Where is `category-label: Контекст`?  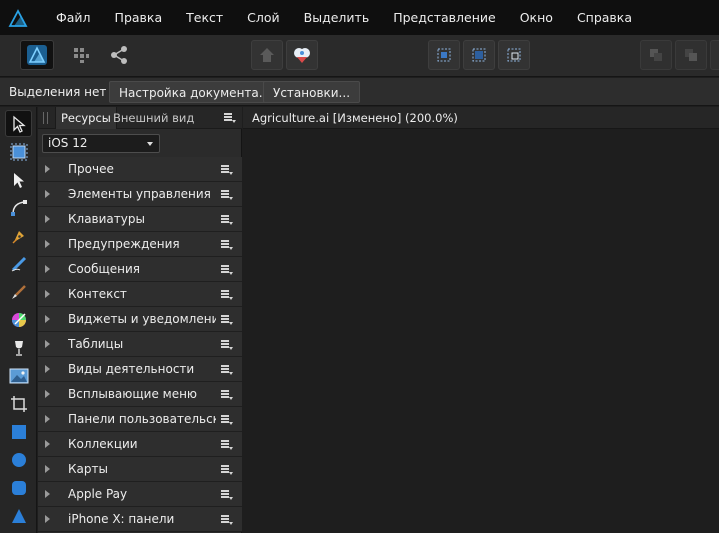
category-label: Контекст is located at coordinates (97, 294).